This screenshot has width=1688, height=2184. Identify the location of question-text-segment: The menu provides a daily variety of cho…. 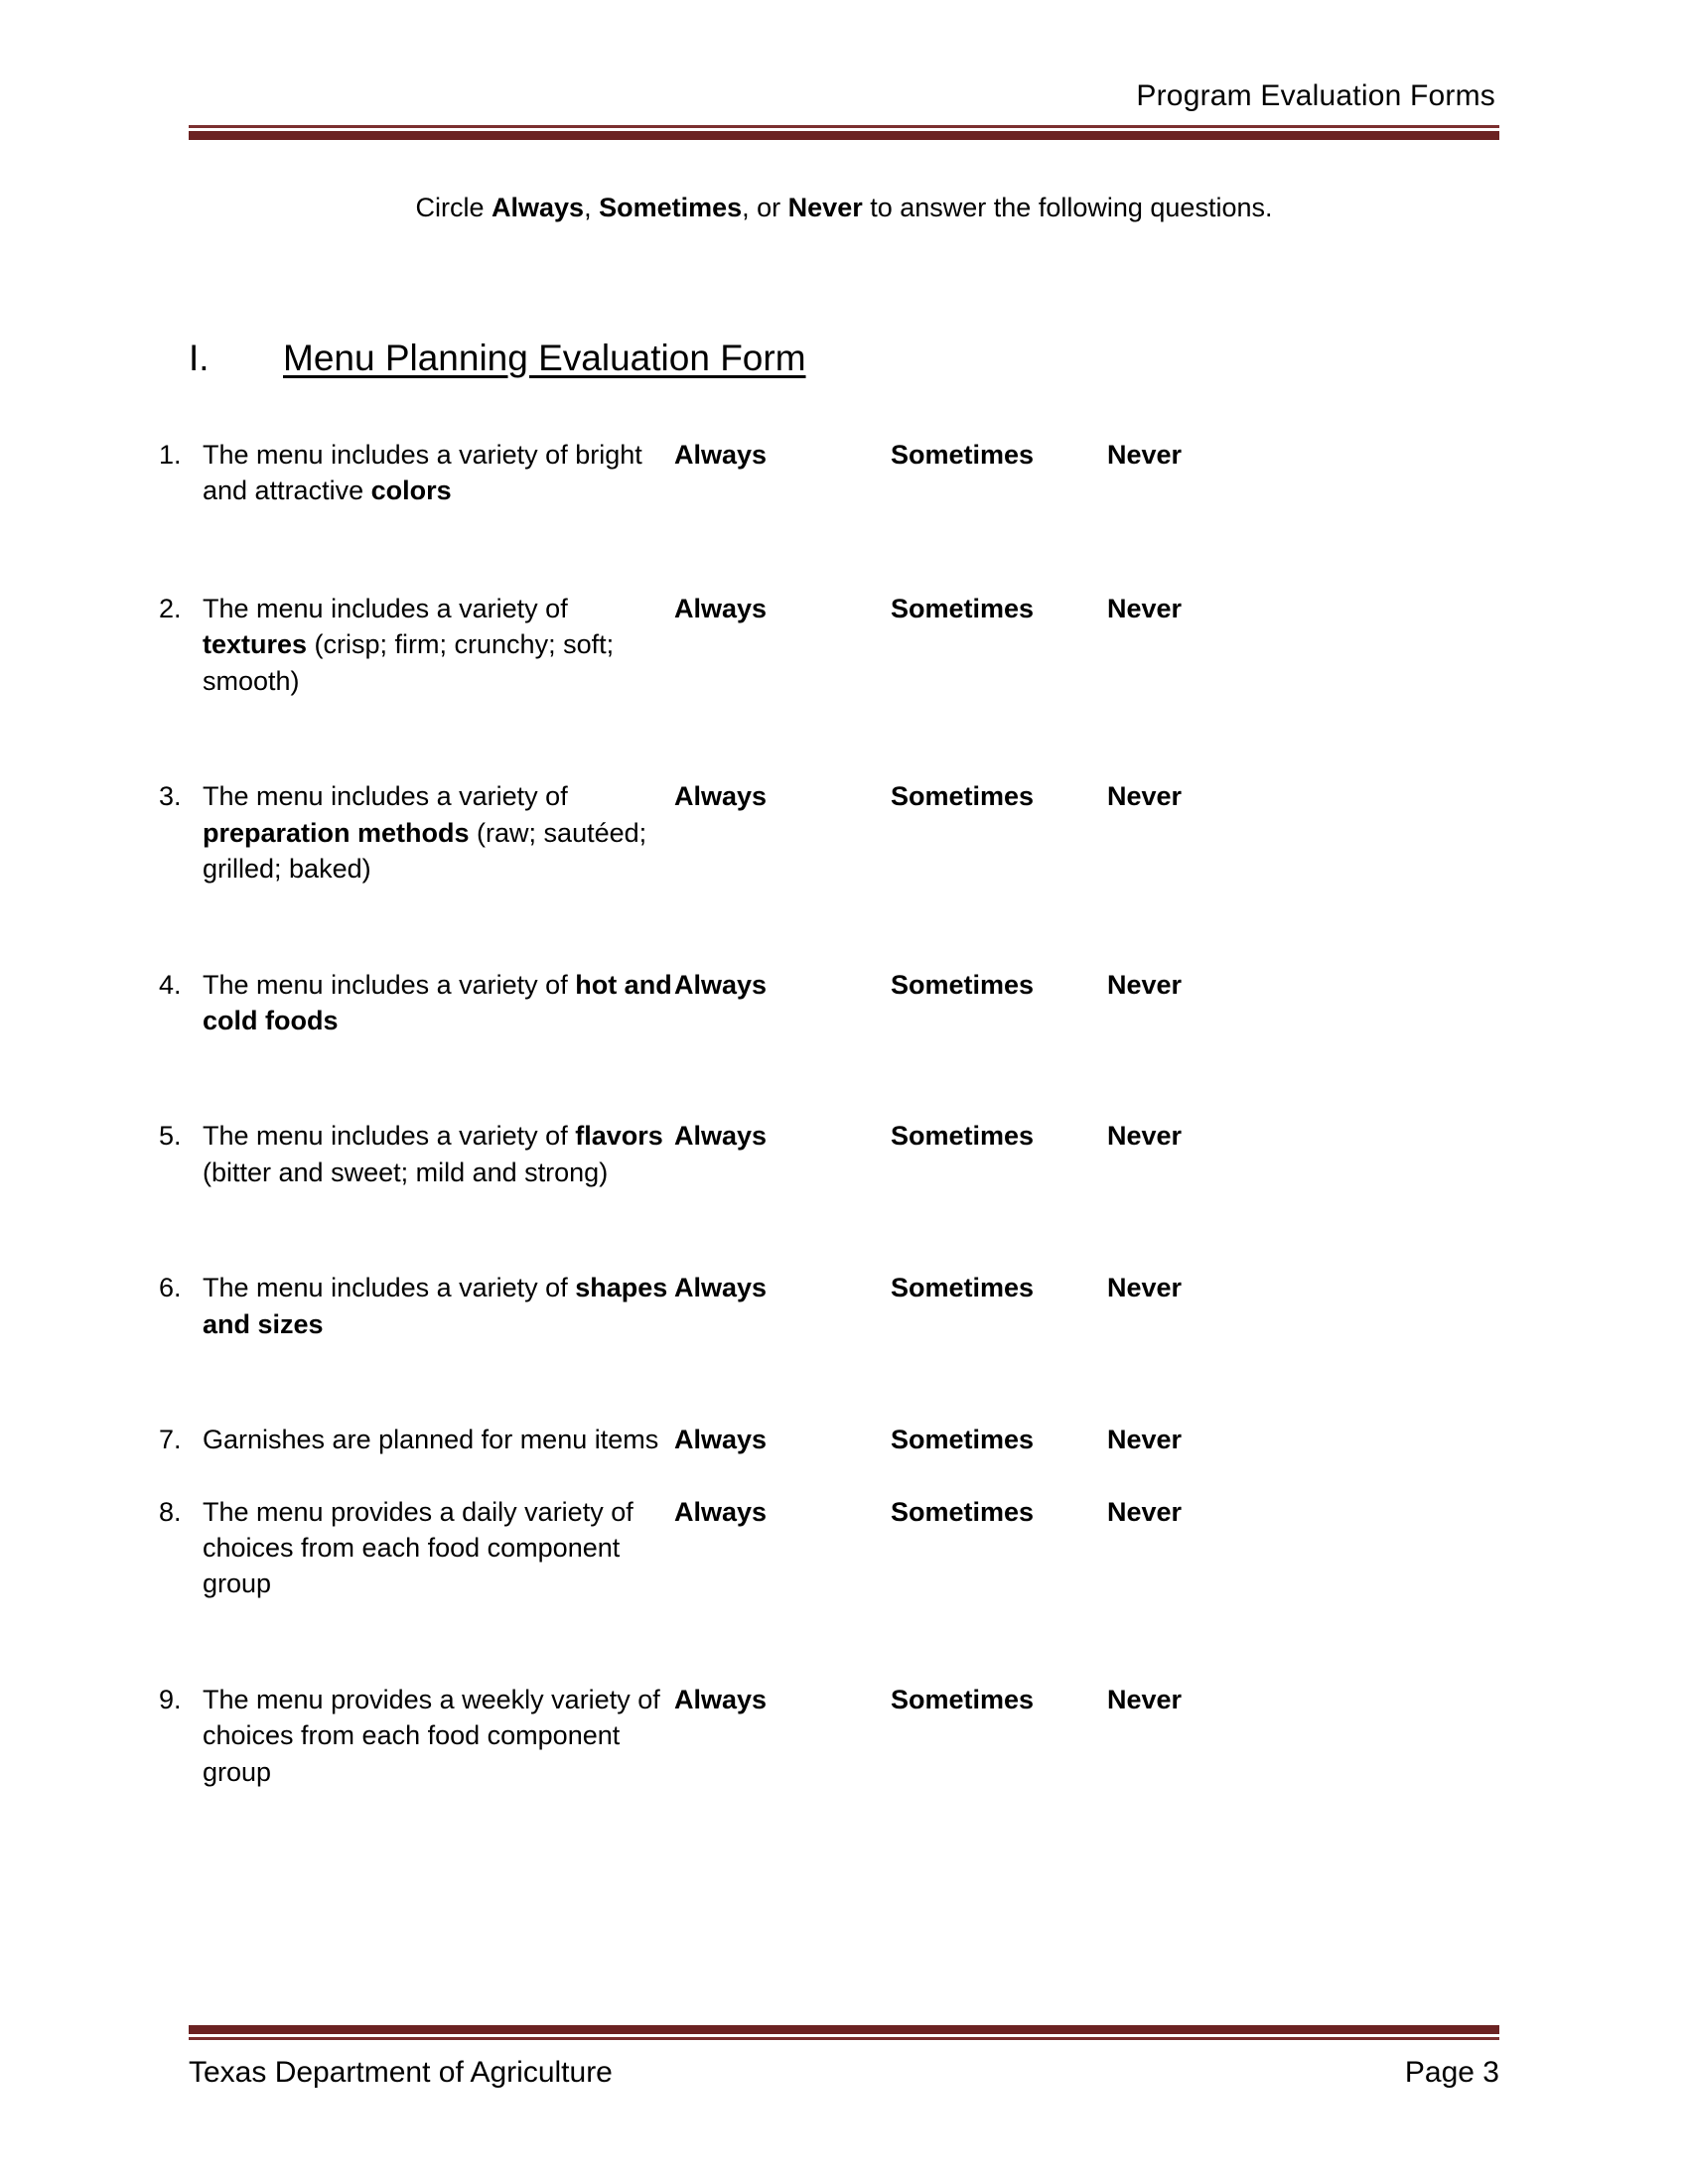
(418, 1547).